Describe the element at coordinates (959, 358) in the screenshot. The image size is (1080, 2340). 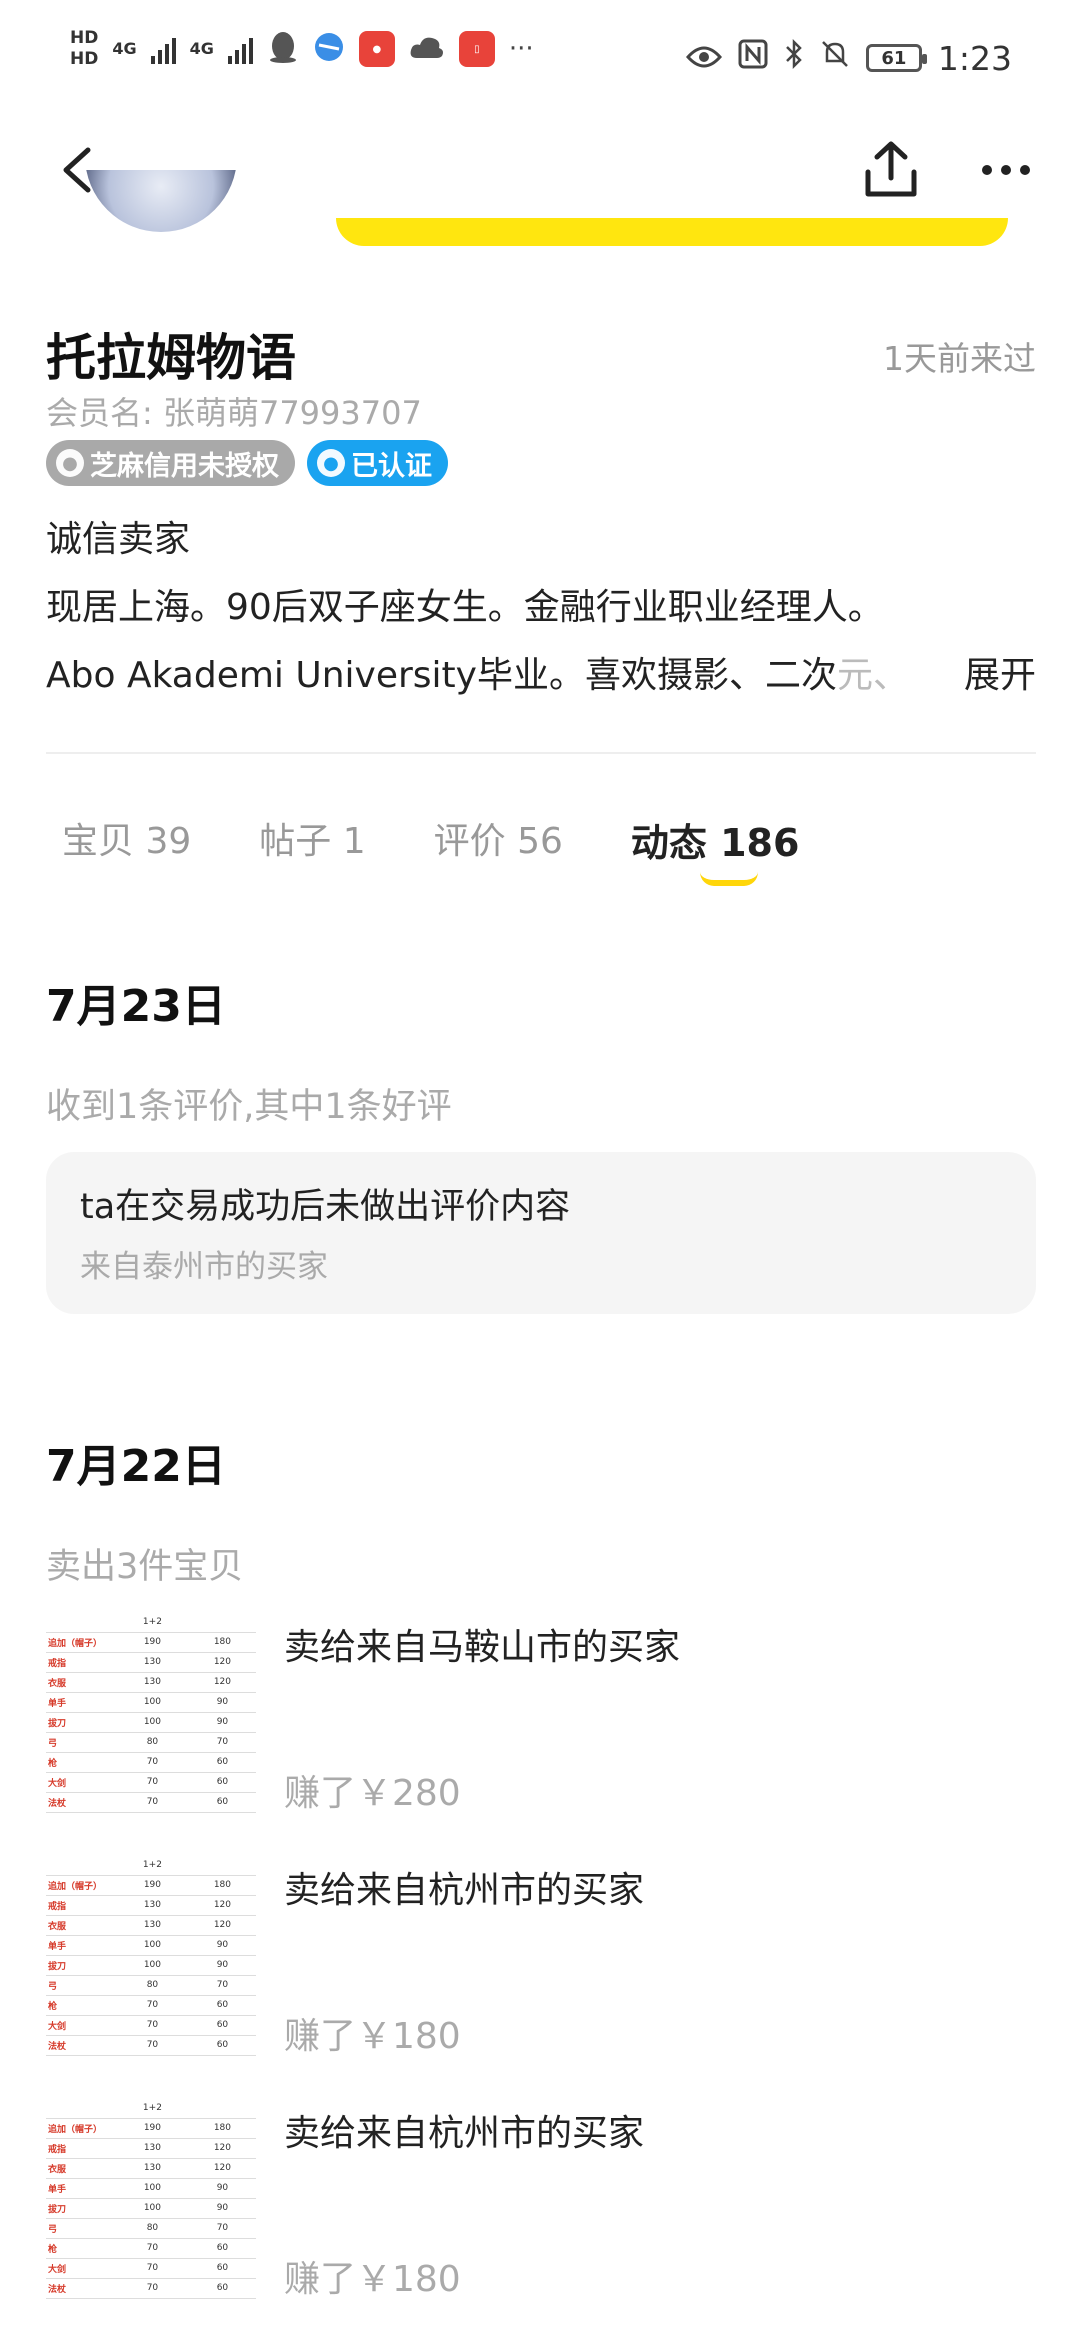
I see `last-seen: 1天前来过` at that location.